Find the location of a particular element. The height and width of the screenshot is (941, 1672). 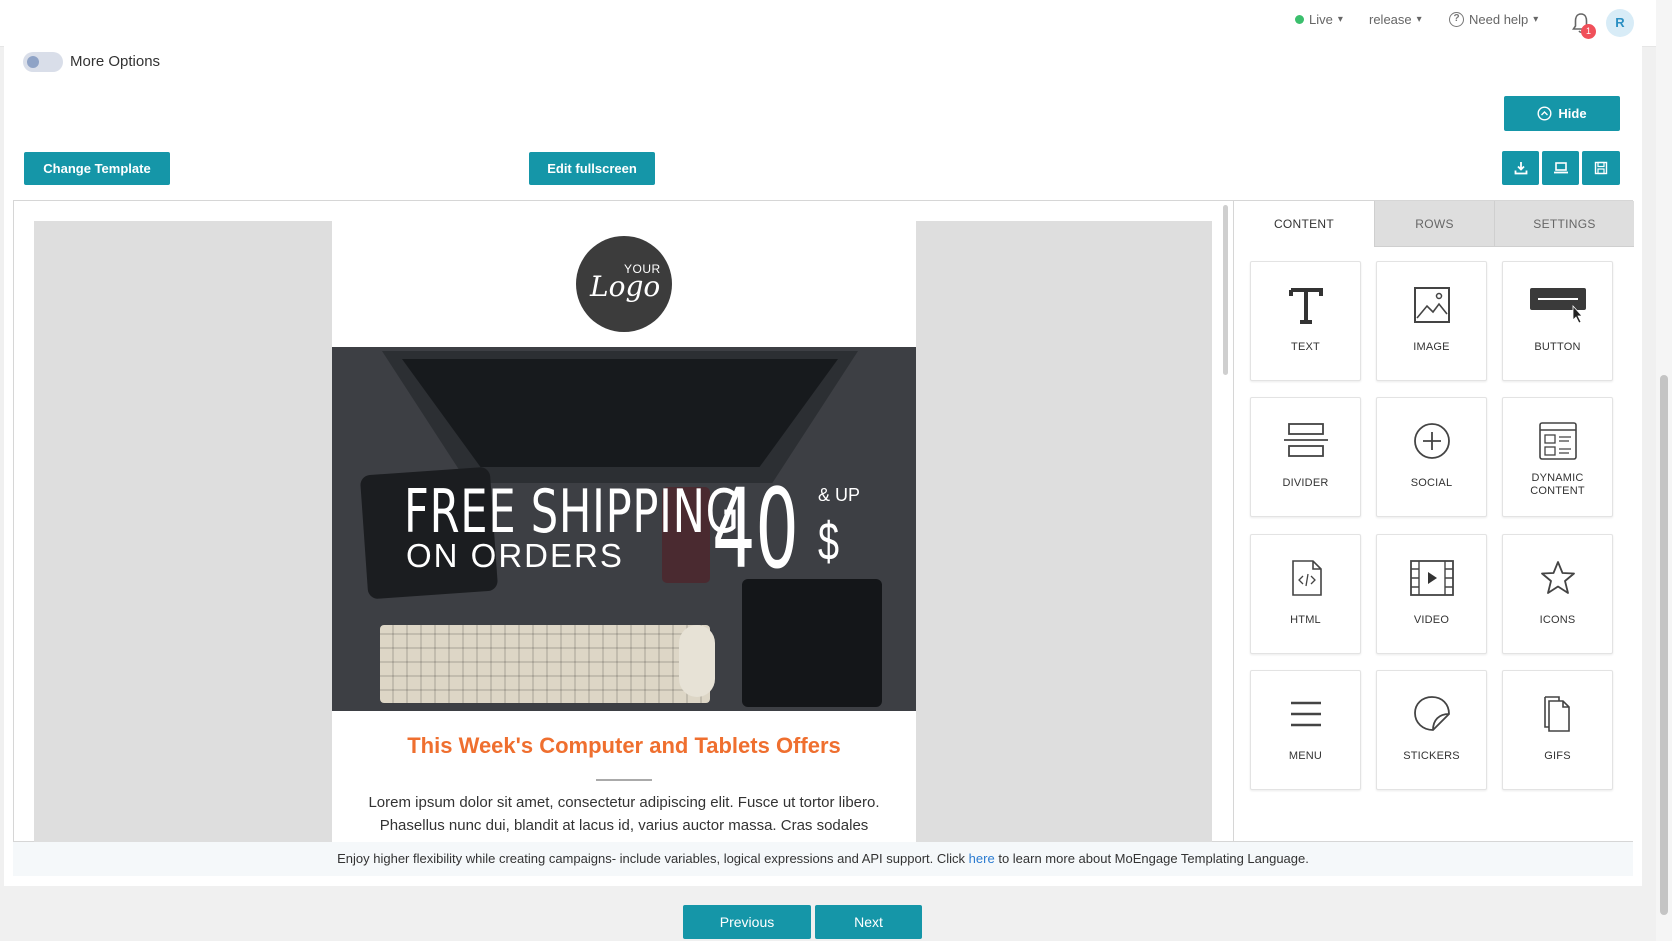

content-tile-image: IMAGE is located at coordinates (1431, 321).